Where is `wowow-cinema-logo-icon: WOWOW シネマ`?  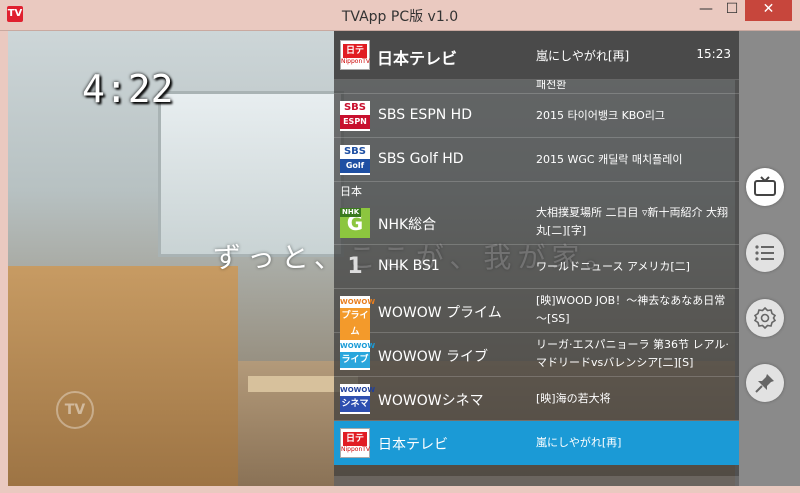 wowow-cinema-logo-icon: WOWOW シネマ is located at coordinates (358, 399).